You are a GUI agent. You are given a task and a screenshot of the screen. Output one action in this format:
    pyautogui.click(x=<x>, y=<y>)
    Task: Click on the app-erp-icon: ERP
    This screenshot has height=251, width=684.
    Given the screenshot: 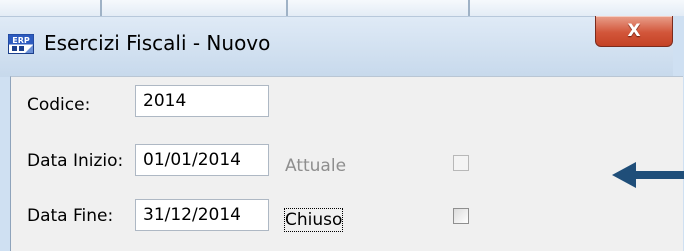 What is the action you would take?
    pyautogui.click(x=21, y=44)
    